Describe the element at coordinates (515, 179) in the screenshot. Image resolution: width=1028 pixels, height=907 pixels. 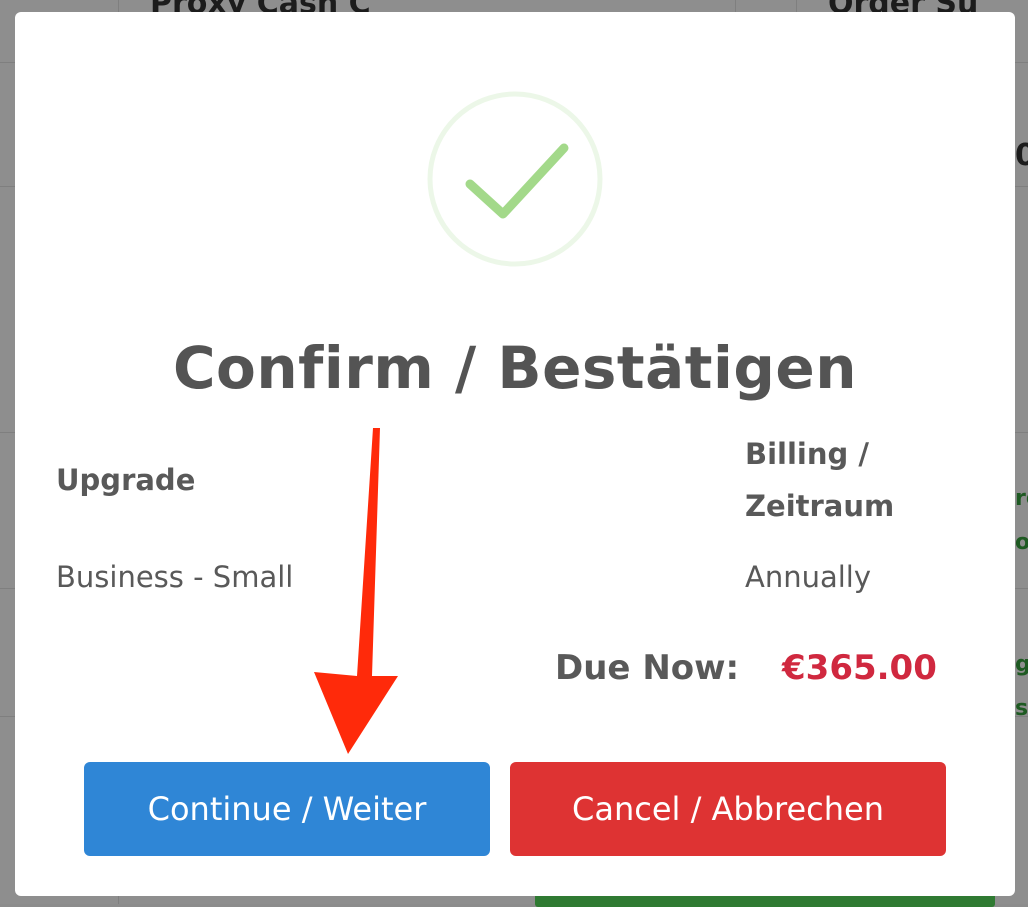
I see `checkmark-circle-icon` at that location.